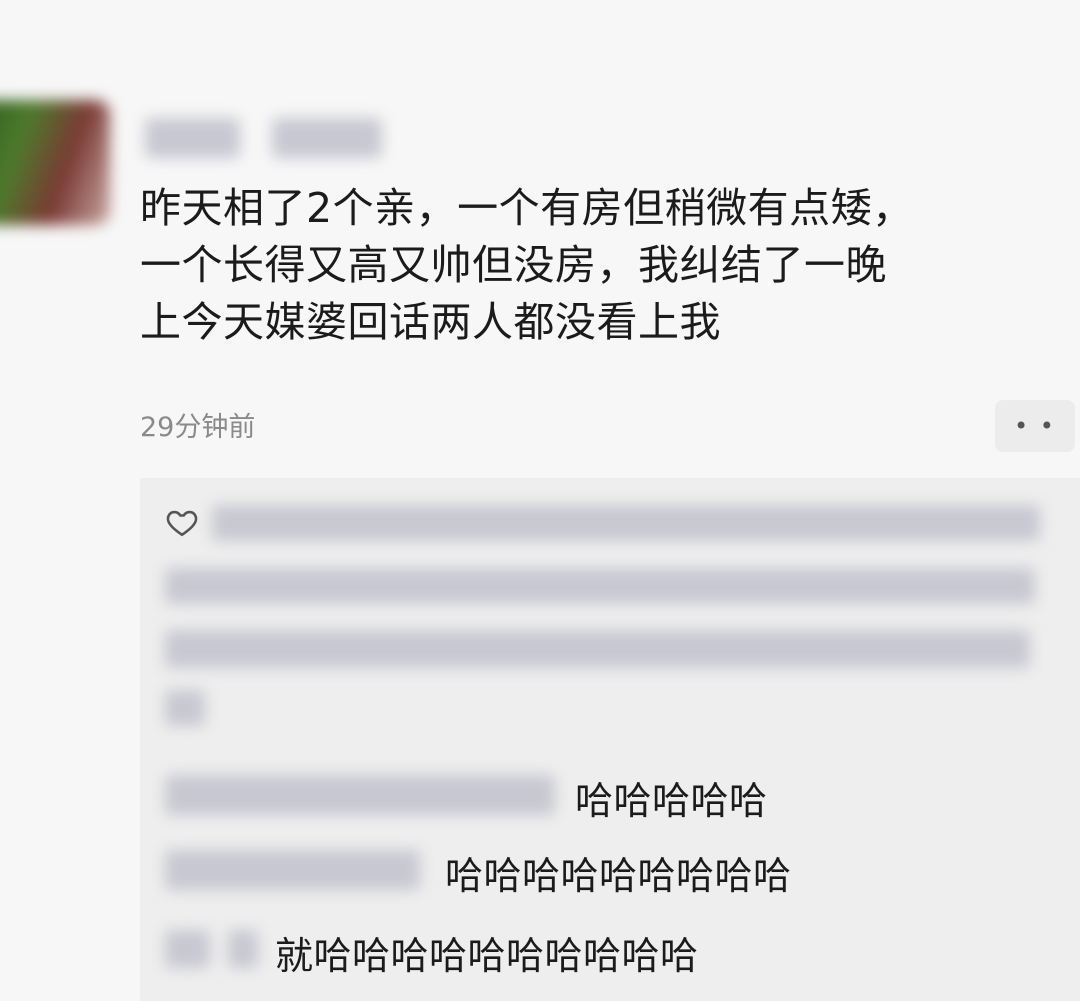 This screenshot has height=1001, width=1080. What do you see at coordinates (618, 876) in the screenshot?
I see `comment-text: 哈哈哈哈哈哈哈哈哈` at bounding box center [618, 876].